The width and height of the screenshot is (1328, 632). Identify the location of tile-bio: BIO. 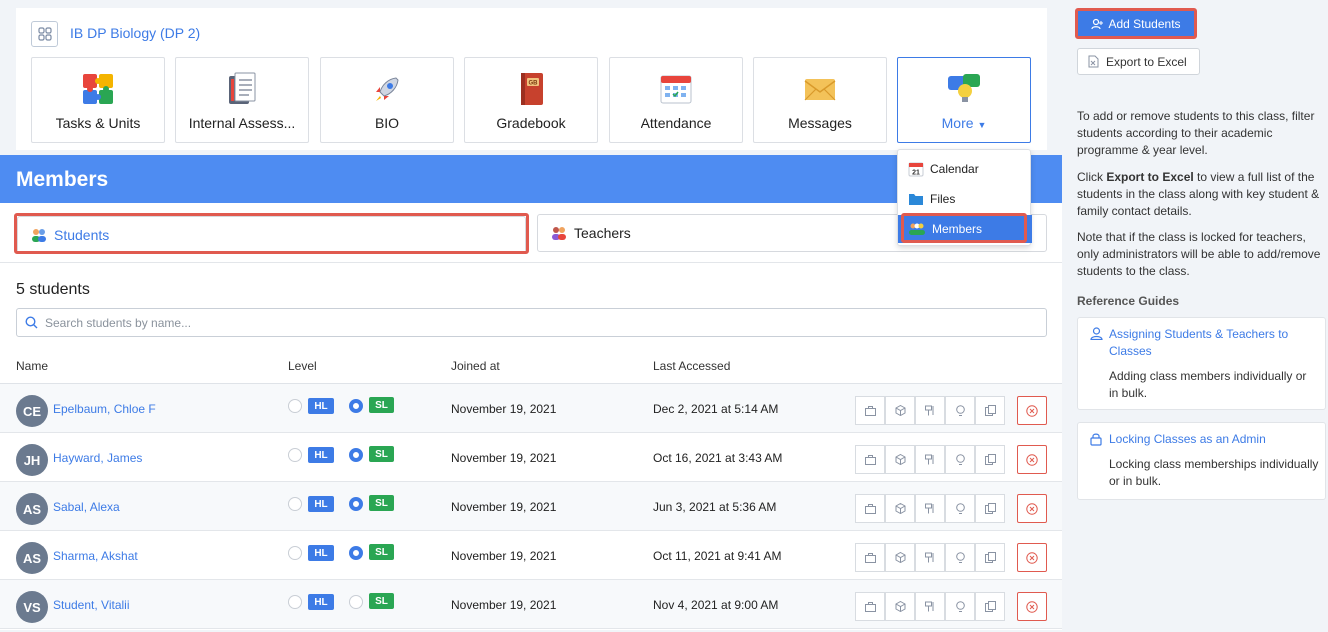
(387, 100).